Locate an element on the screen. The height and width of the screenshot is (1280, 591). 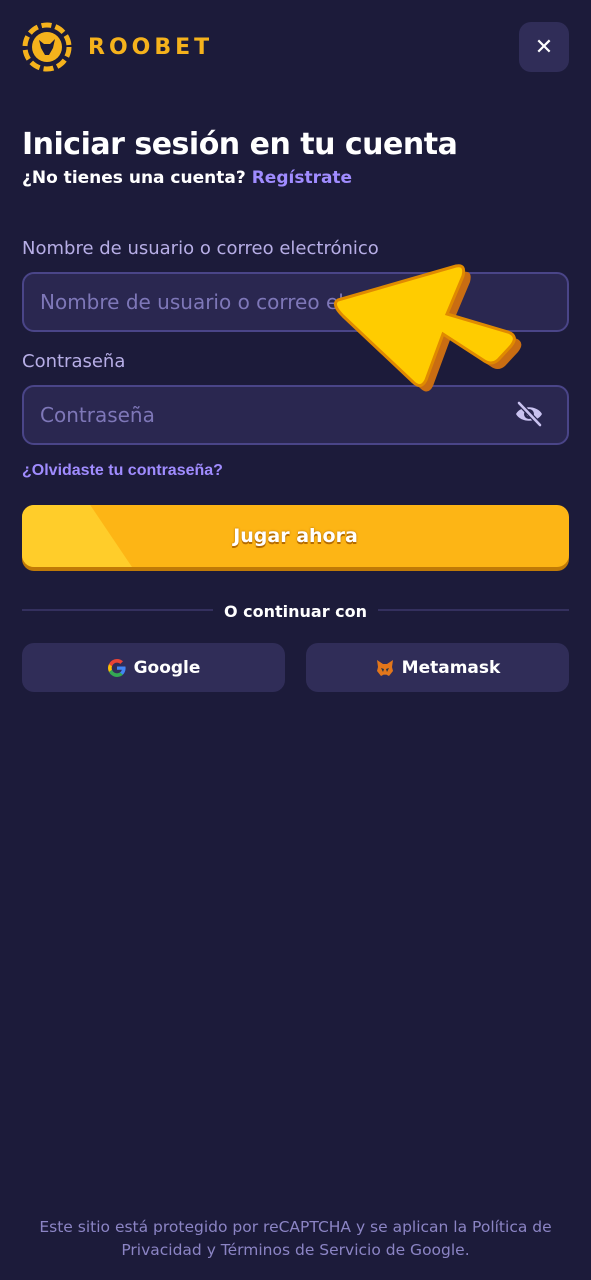
divider-right is located at coordinates (473, 610).